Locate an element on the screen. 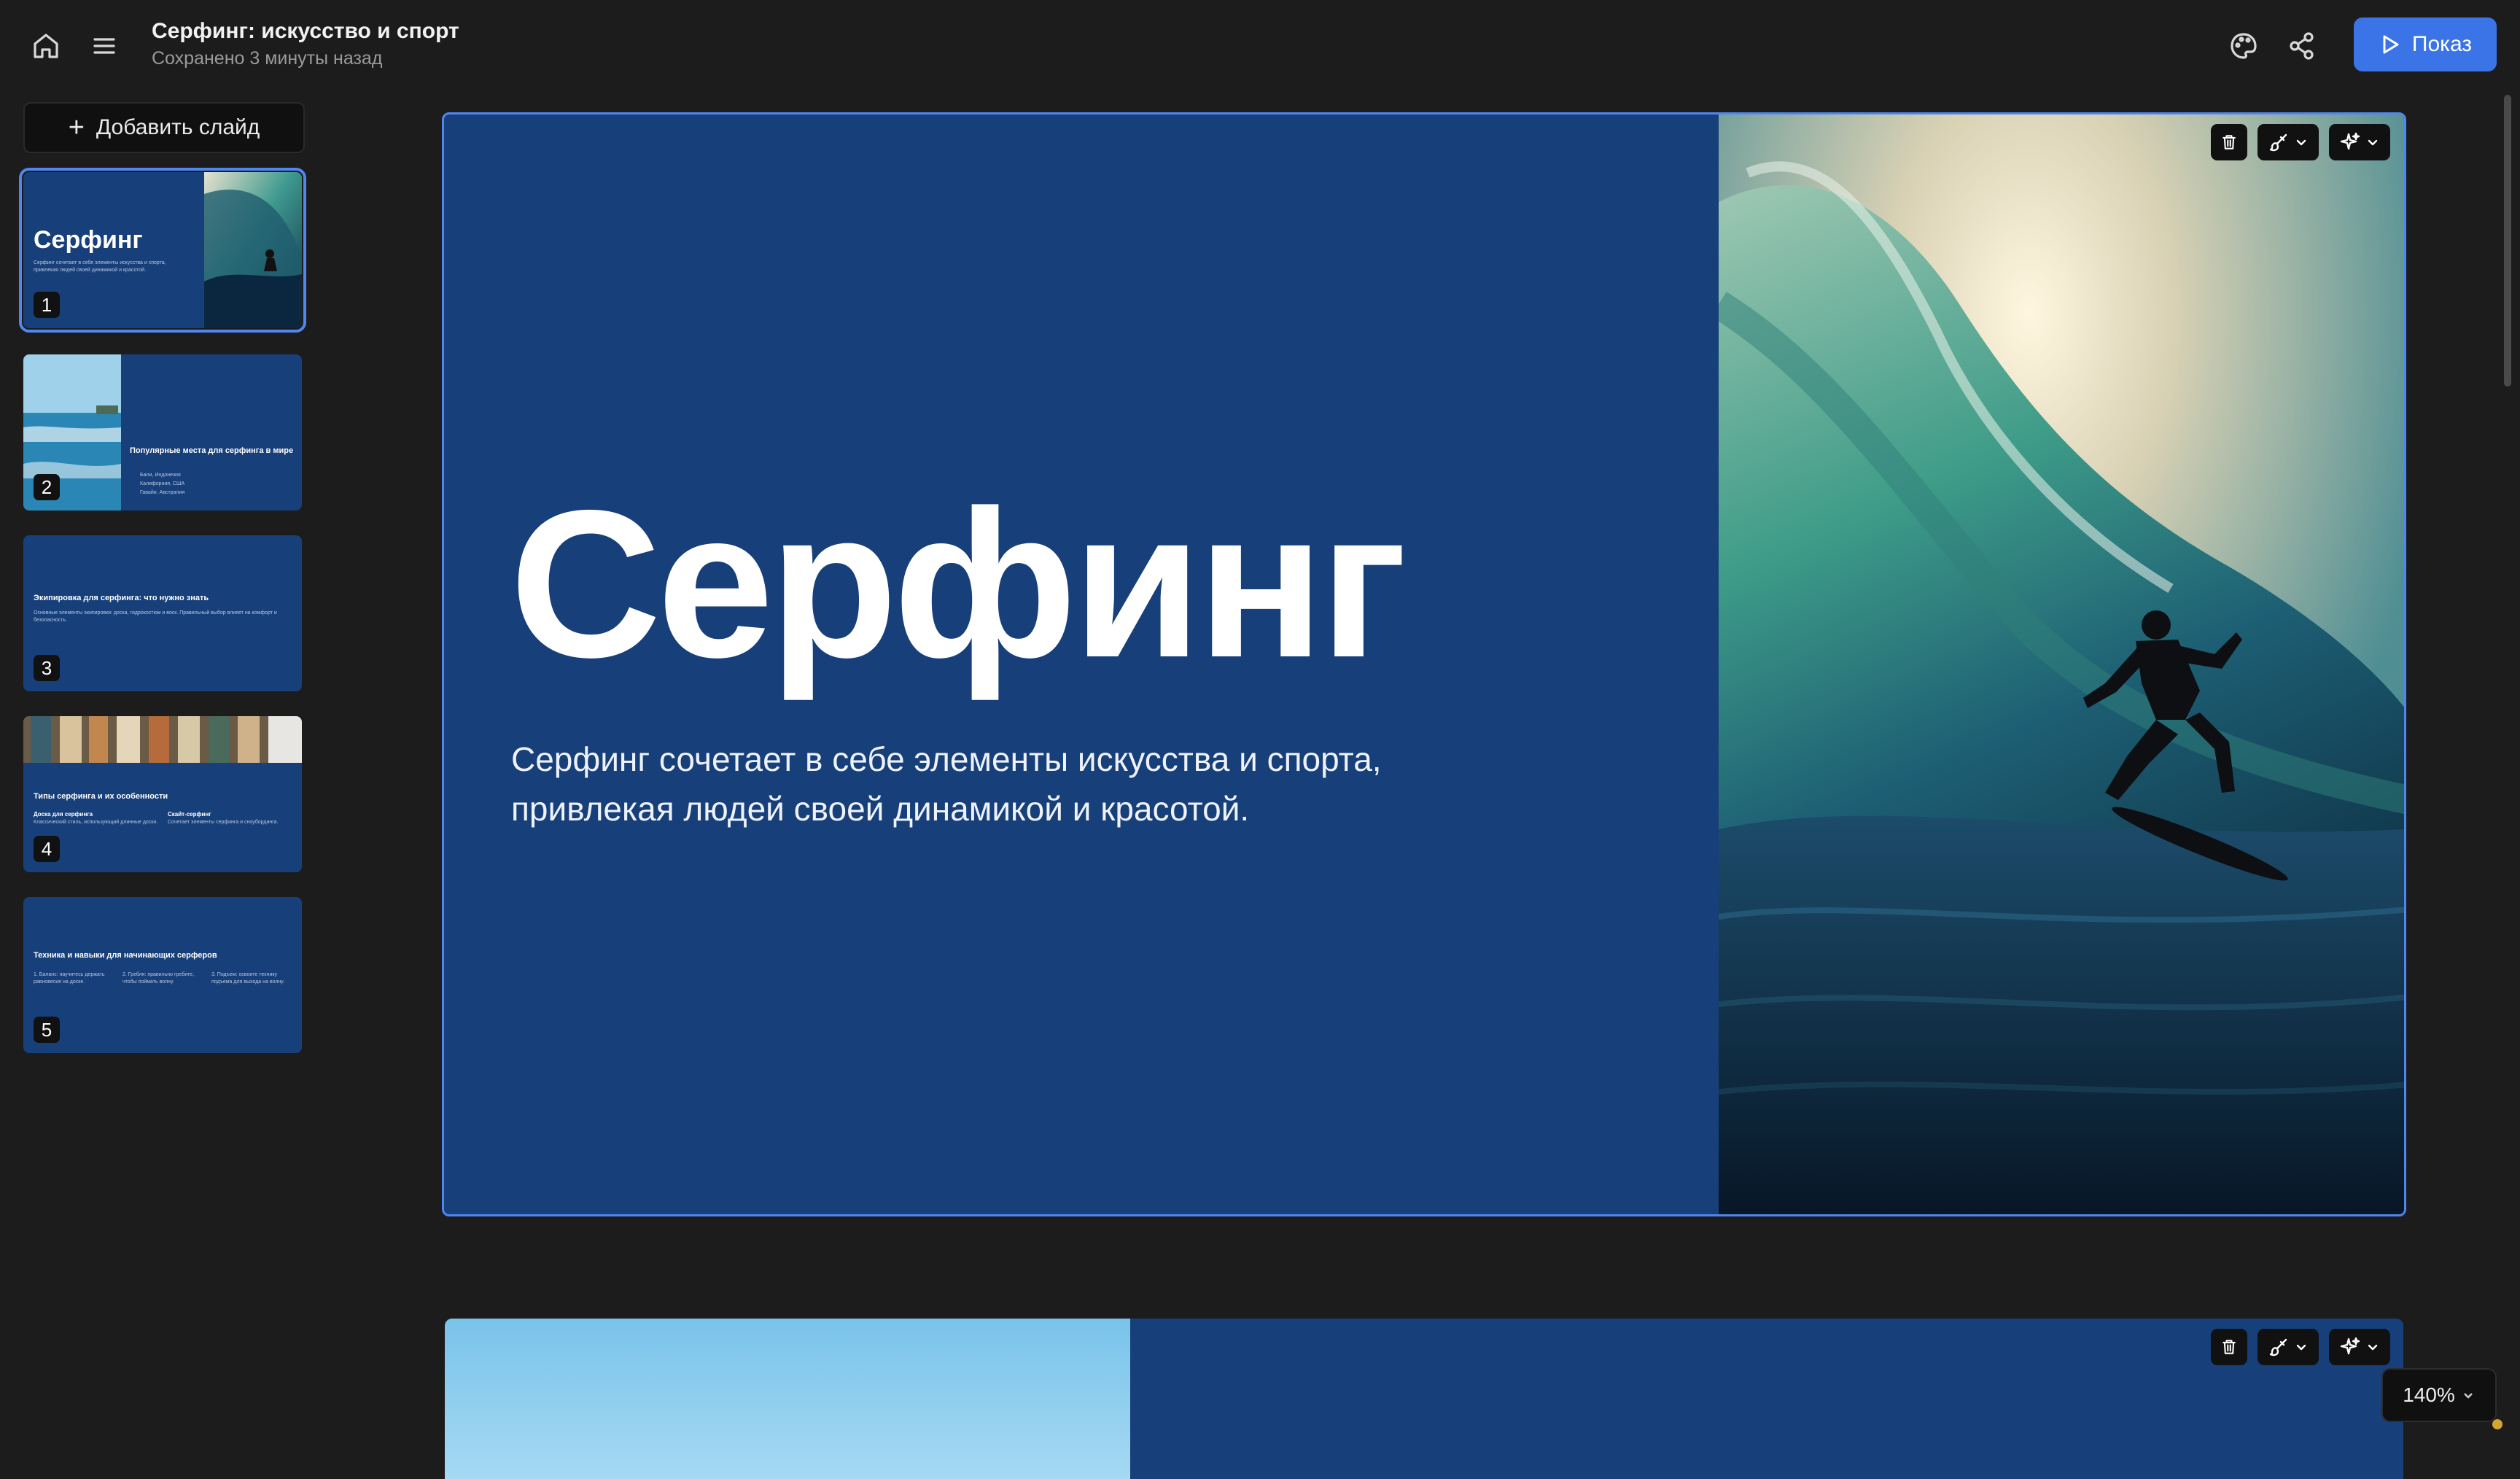 The width and height of the screenshot is (2520, 1479). thumb-2-title: Популярные места для серфинга в мире is located at coordinates (212, 451).